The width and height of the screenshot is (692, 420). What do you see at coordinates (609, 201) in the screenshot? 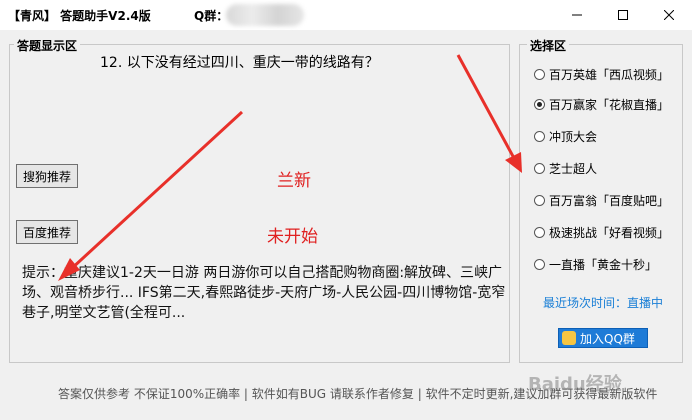
I see `option-label: 百万富翁「百度贴吧」` at bounding box center [609, 201].